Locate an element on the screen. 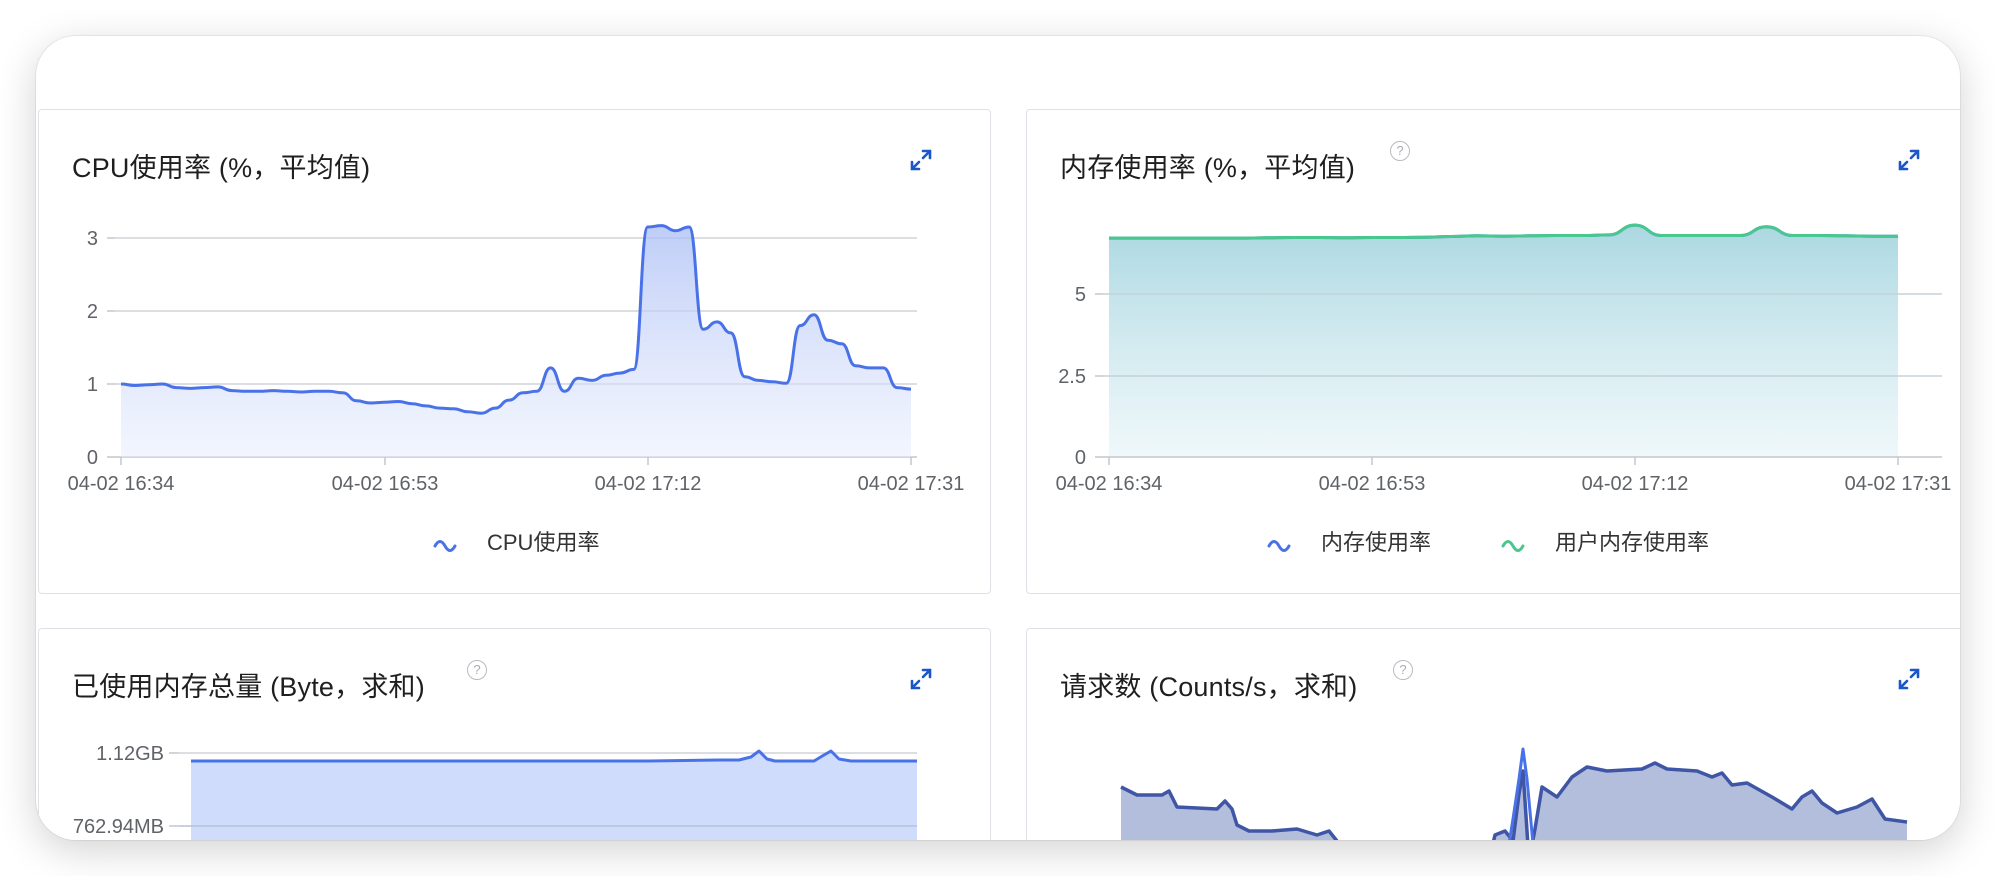 This screenshot has height=876, width=1996. y-tick-label: 762.94MB is located at coordinates (118, 827).